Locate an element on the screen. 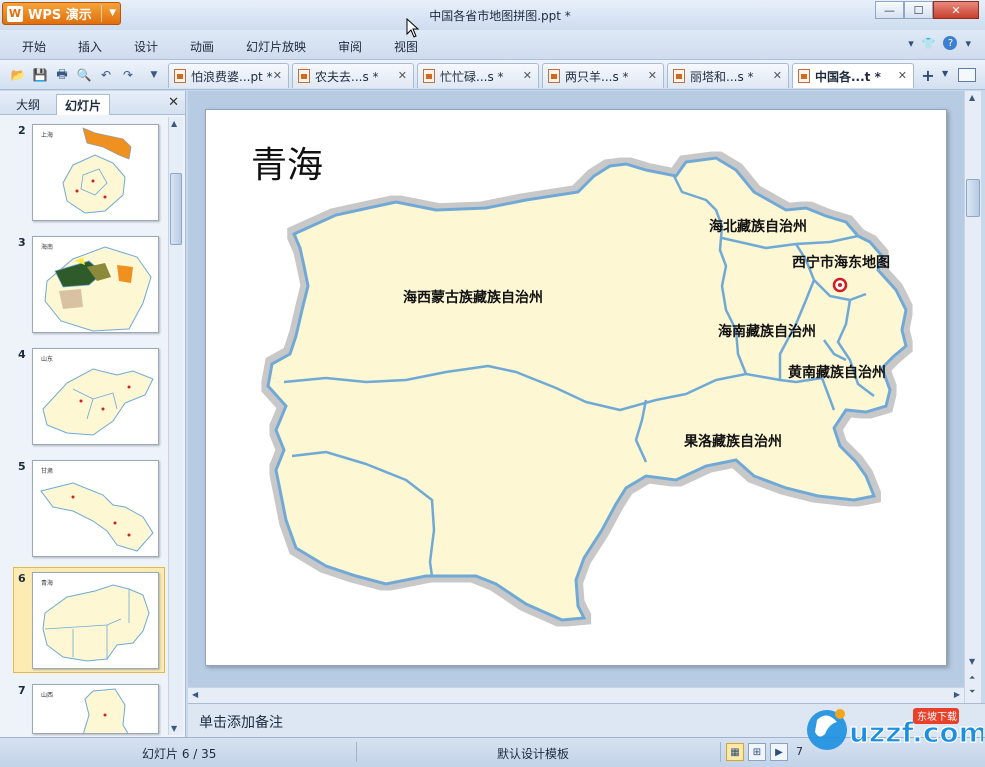  doc-tab-label: 丽塔和...s * is located at coordinates (722, 76).